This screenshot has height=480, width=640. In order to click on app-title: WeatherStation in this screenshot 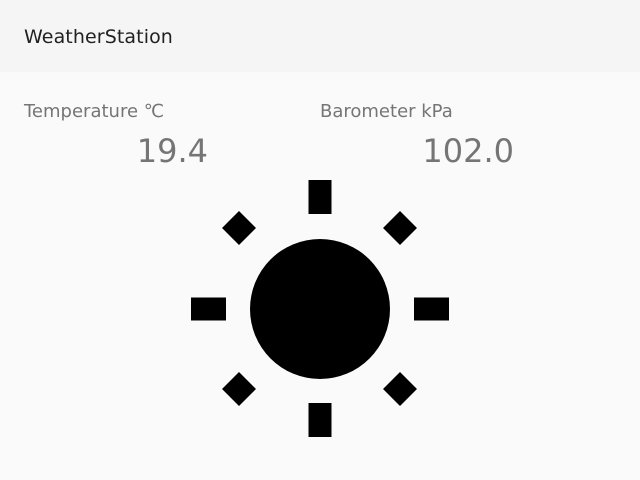, I will do `click(98, 37)`.